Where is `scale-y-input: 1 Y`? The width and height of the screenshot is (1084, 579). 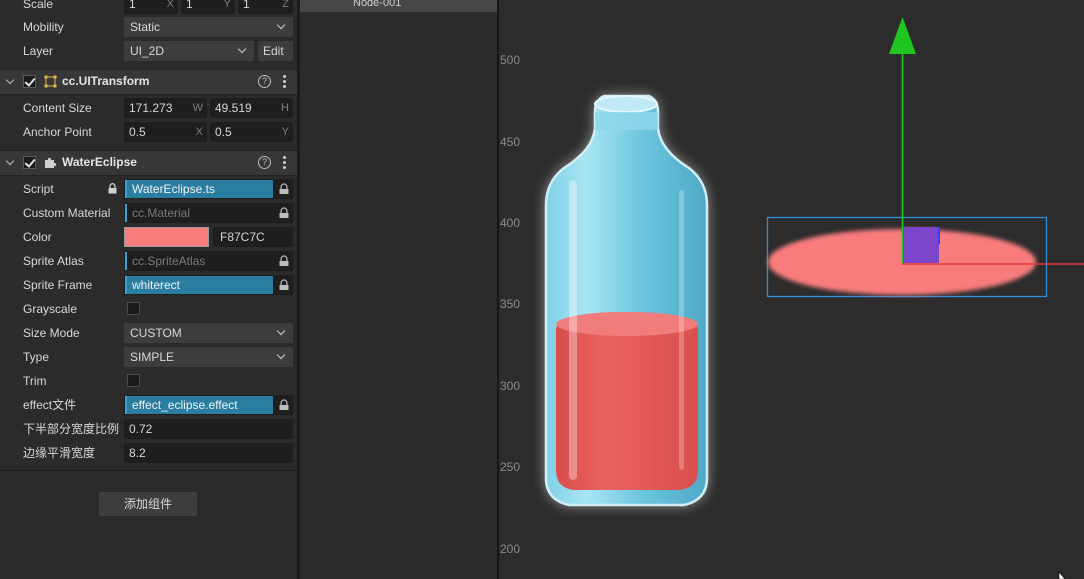
scale-y-input: 1 Y is located at coordinates (208, 7).